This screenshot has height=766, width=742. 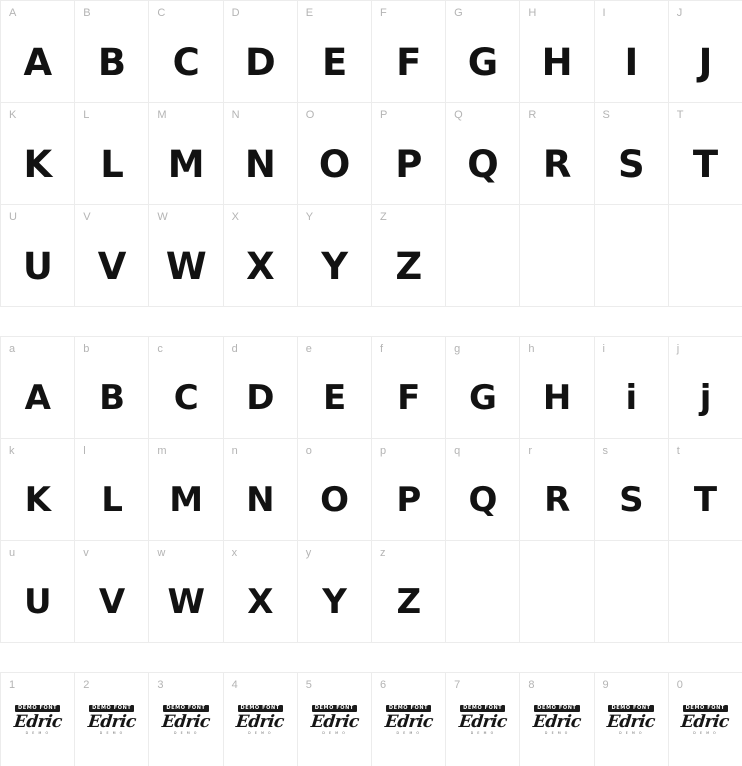 I want to click on glyph-cell: YY, so click(x=334, y=256).